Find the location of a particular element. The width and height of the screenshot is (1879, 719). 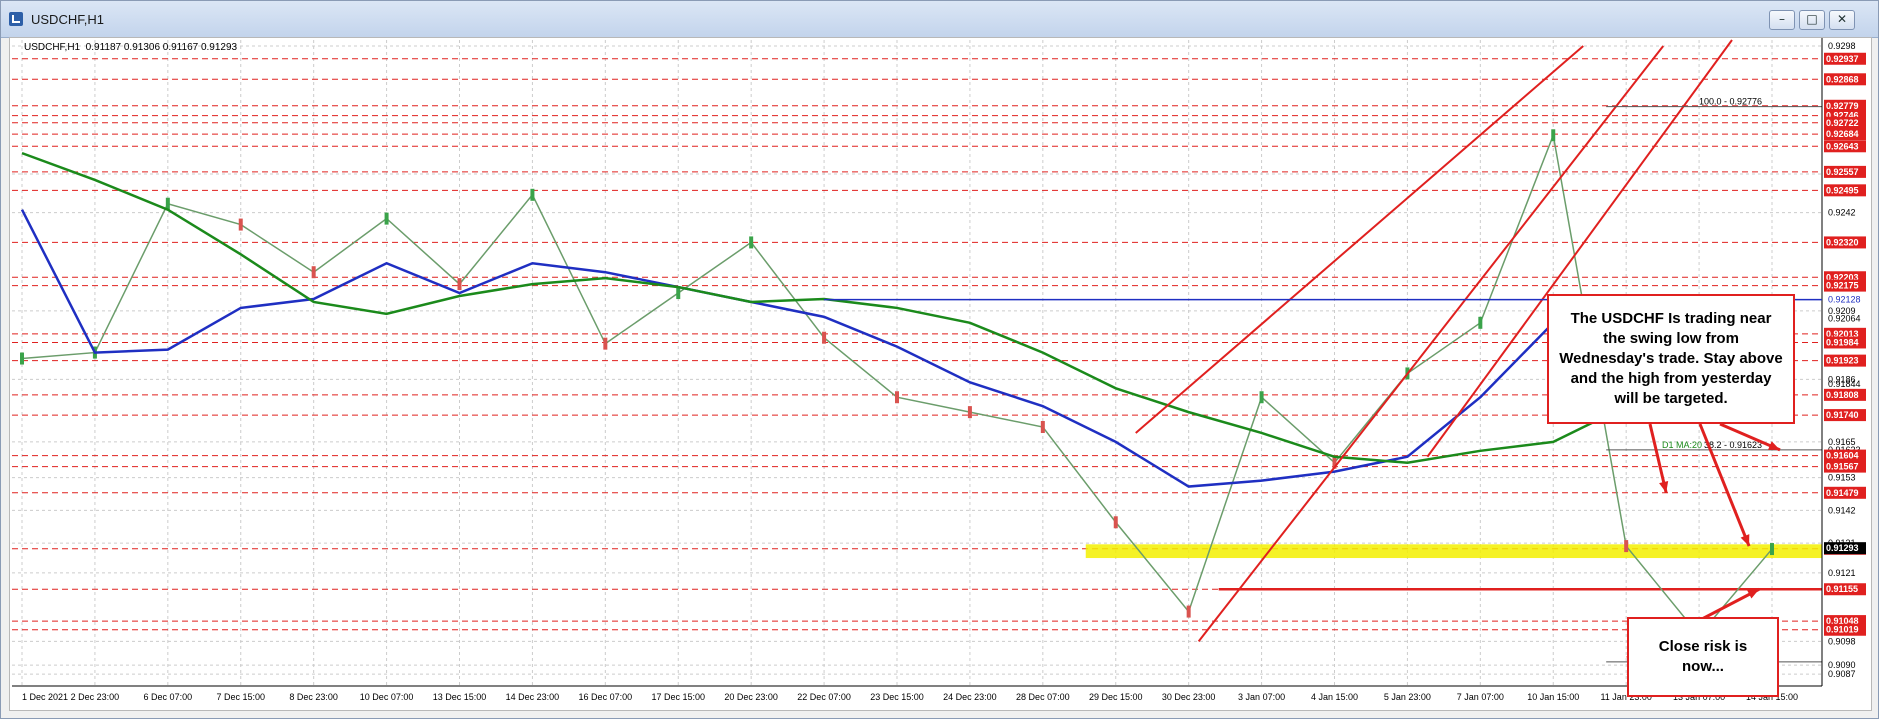

price-tag-label: 0.91740 is located at coordinates (1842, 415).